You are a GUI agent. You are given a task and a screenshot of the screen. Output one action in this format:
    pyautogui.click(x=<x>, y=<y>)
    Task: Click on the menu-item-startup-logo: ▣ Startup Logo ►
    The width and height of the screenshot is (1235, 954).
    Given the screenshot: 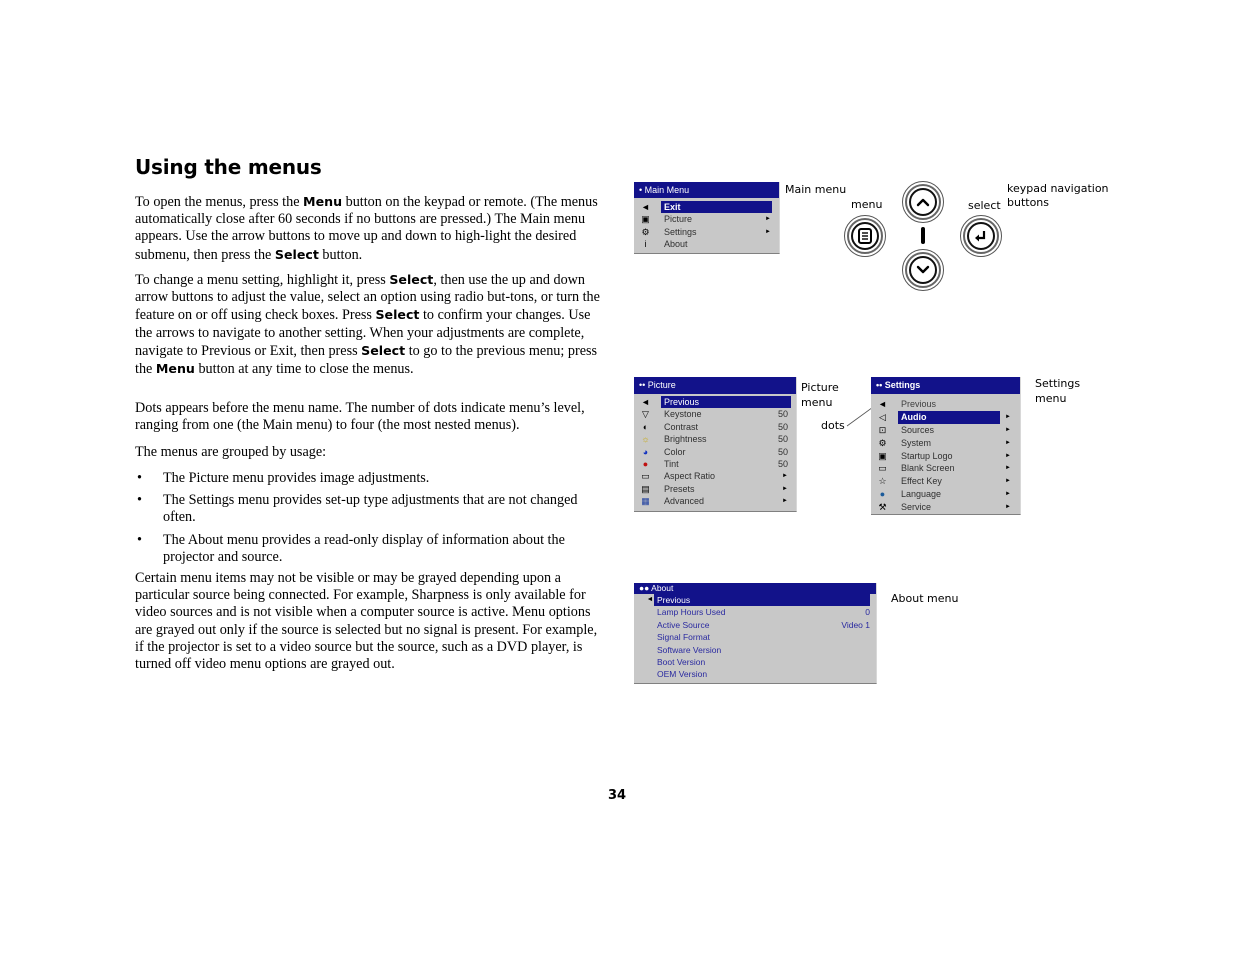 What is the action you would take?
    pyautogui.click(x=945, y=456)
    